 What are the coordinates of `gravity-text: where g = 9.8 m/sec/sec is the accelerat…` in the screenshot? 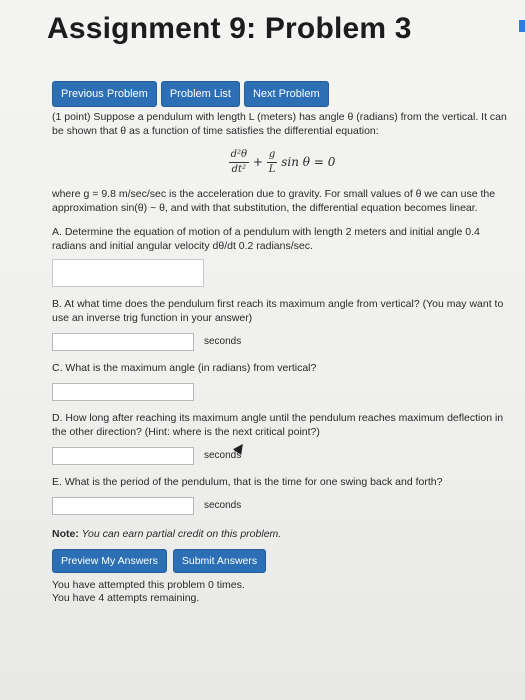 It's located at (274, 201).